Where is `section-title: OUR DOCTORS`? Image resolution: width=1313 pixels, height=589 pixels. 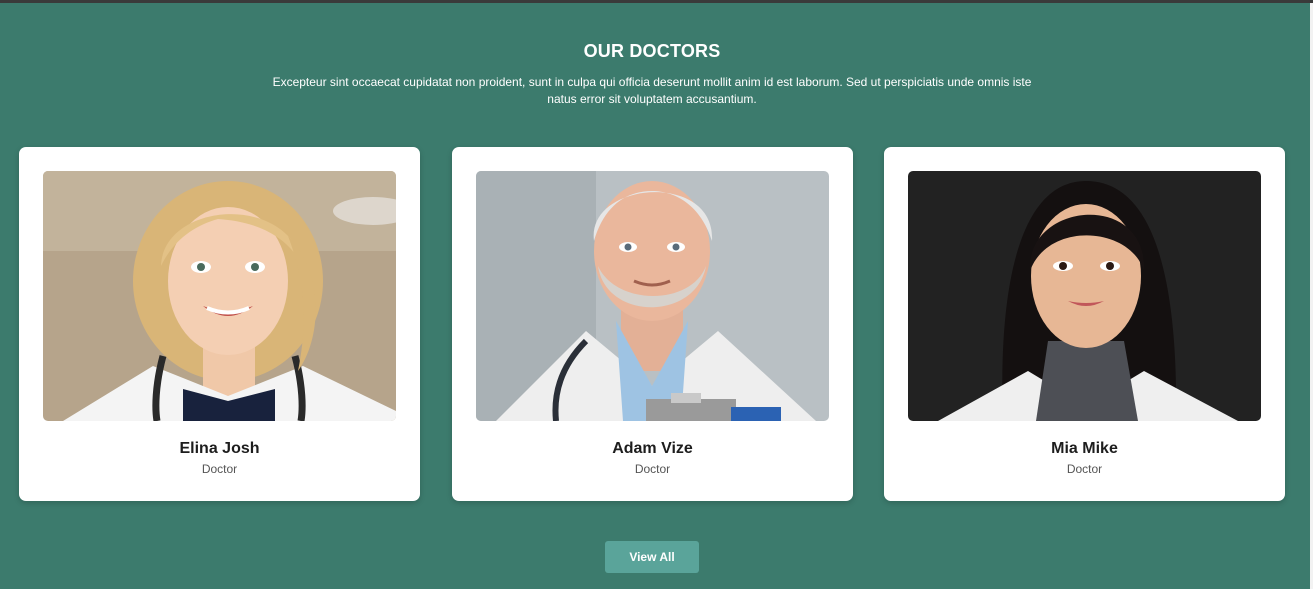
section-title: OUR DOCTORS is located at coordinates (652, 51).